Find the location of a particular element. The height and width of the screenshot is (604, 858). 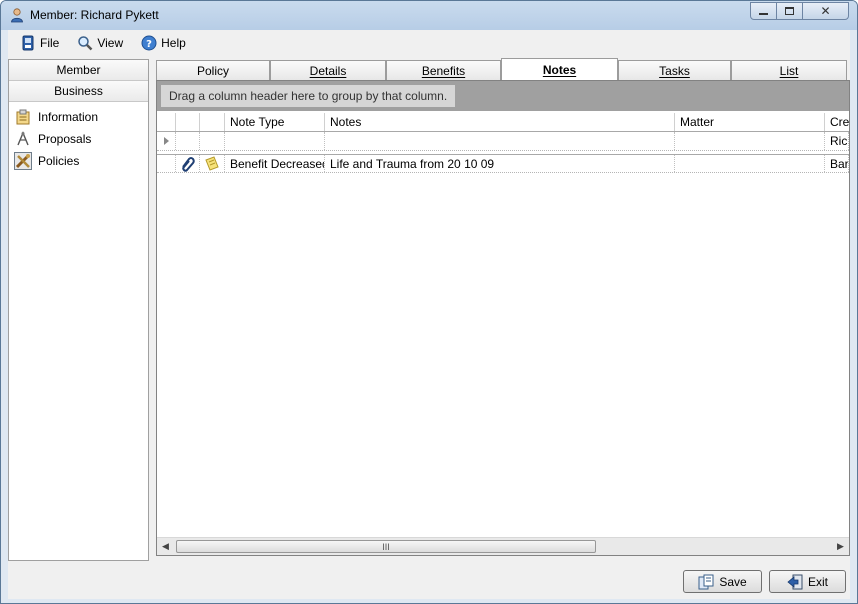

tab-notes: Notes is located at coordinates (559, 69).